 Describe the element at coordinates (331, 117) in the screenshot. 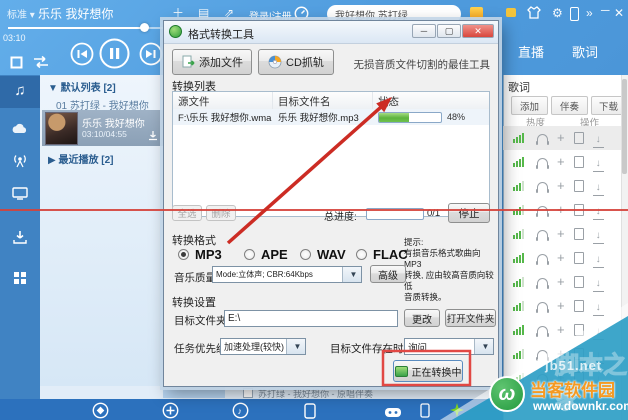

I see `table-row: F:\乐乐 我好想你.wma 乐乐 我好想你.mp3 48%` at that location.